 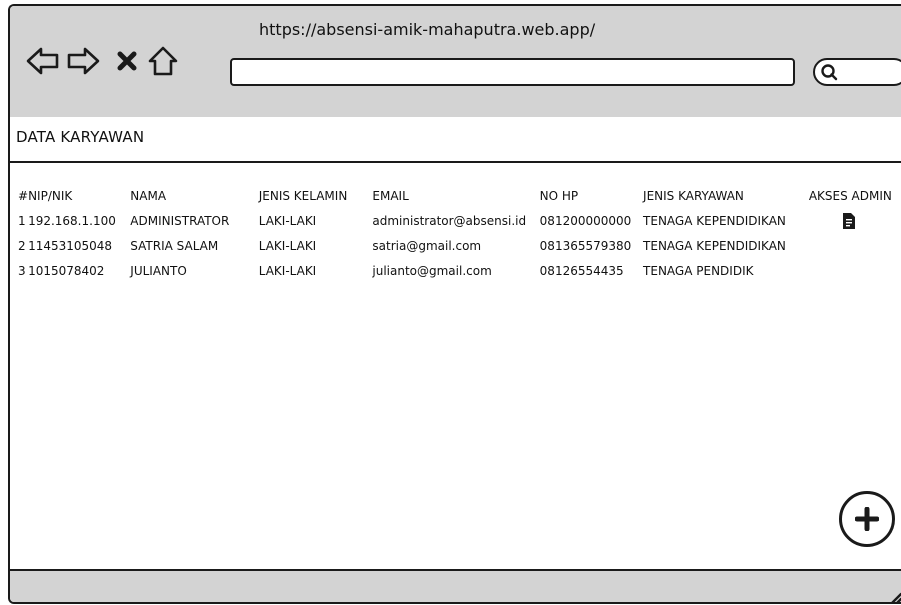 I want to click on column-header-no-hp: NO HP, so click(x=559, y=196).